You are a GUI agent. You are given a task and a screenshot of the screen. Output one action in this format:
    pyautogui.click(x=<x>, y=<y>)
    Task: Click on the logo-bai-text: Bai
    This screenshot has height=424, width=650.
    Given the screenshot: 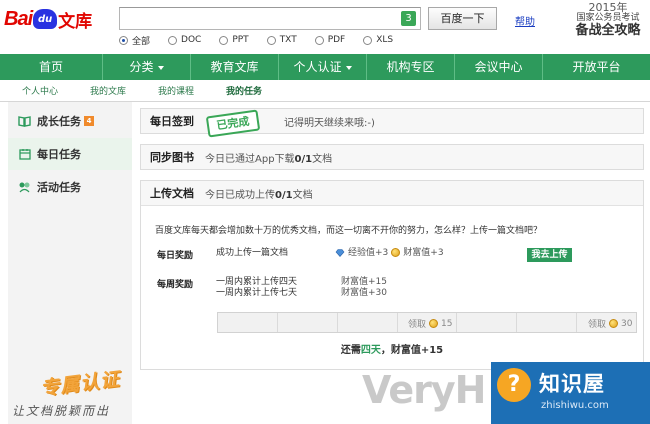 What is the action you would take?
    pyautogui.click(x=18, y=18)
    